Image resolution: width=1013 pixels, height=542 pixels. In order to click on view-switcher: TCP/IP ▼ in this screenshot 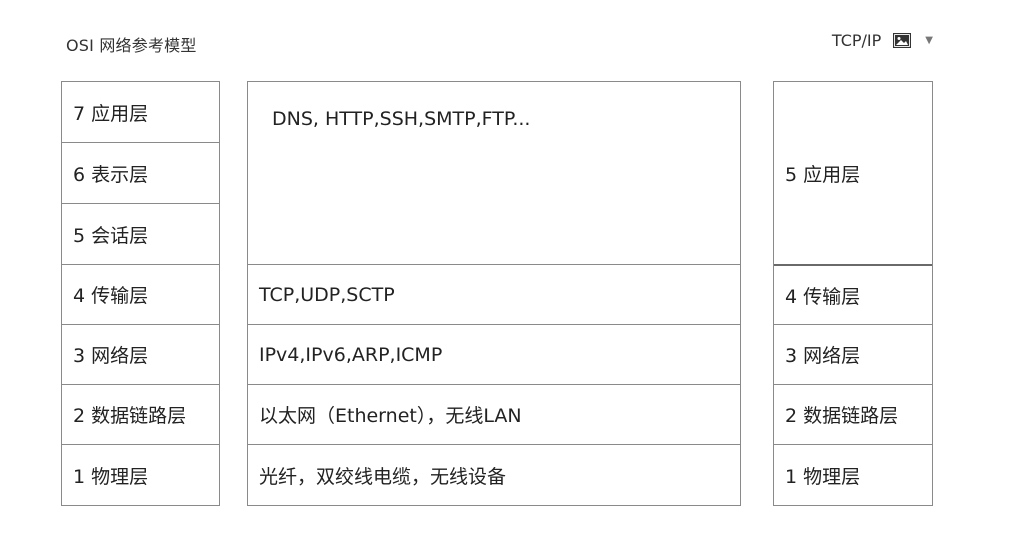, I will do `click(882, 40)`.